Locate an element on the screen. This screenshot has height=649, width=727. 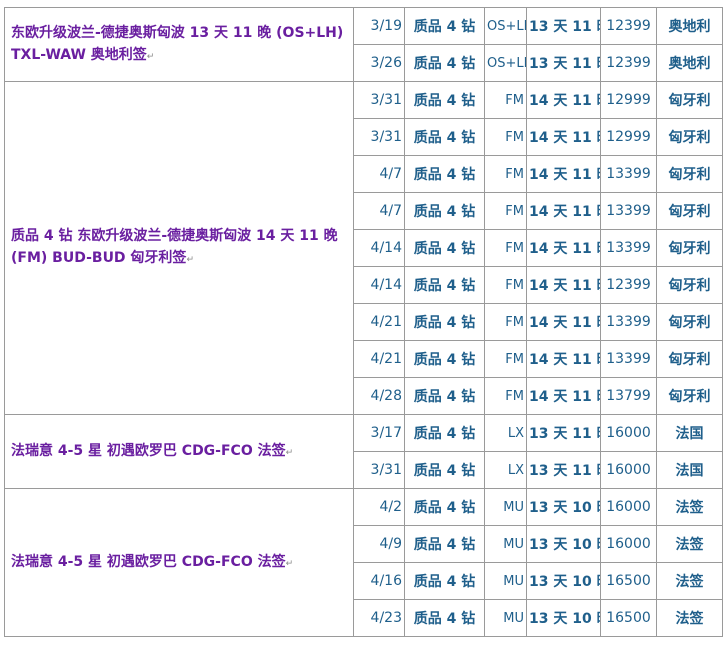
date-cell: 4/9 is located at coordinates (379, 544).